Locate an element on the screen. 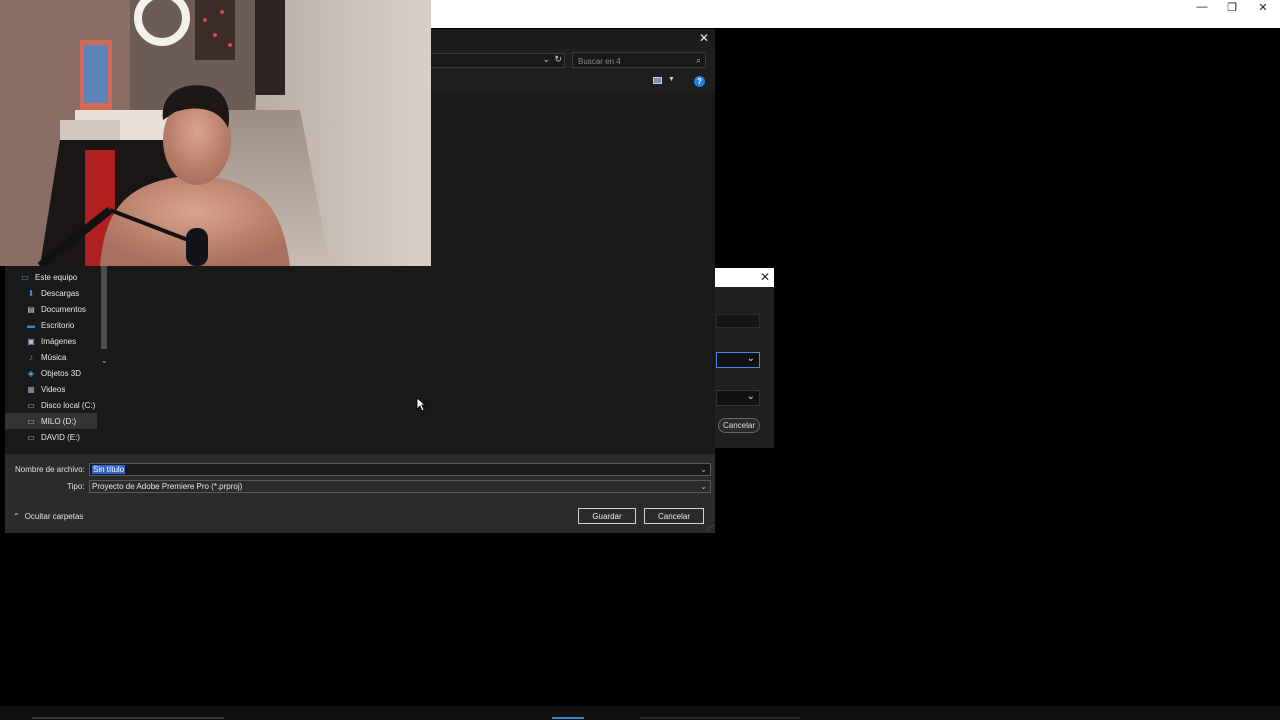 This screenshot has height=720, width=1280. nav-item: ⬇ Descargas is located at coordinates (51, 293).